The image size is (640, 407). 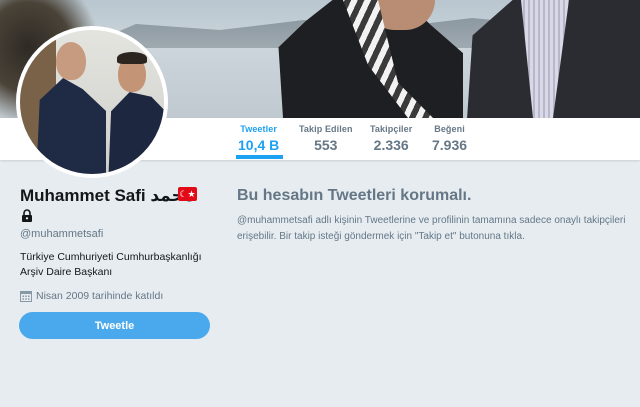 What do you see at coordinates (107, 196) in the screenshot?
I see `profile-name: Muhammet Safi محمد` at bounding box center [107, 196].